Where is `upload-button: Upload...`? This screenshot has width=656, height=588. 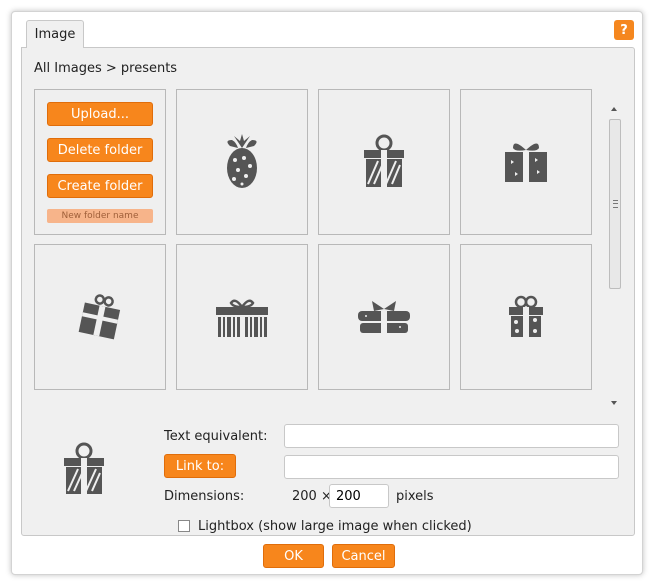
upload-button: Upload... is located at coordinates (100, 114).